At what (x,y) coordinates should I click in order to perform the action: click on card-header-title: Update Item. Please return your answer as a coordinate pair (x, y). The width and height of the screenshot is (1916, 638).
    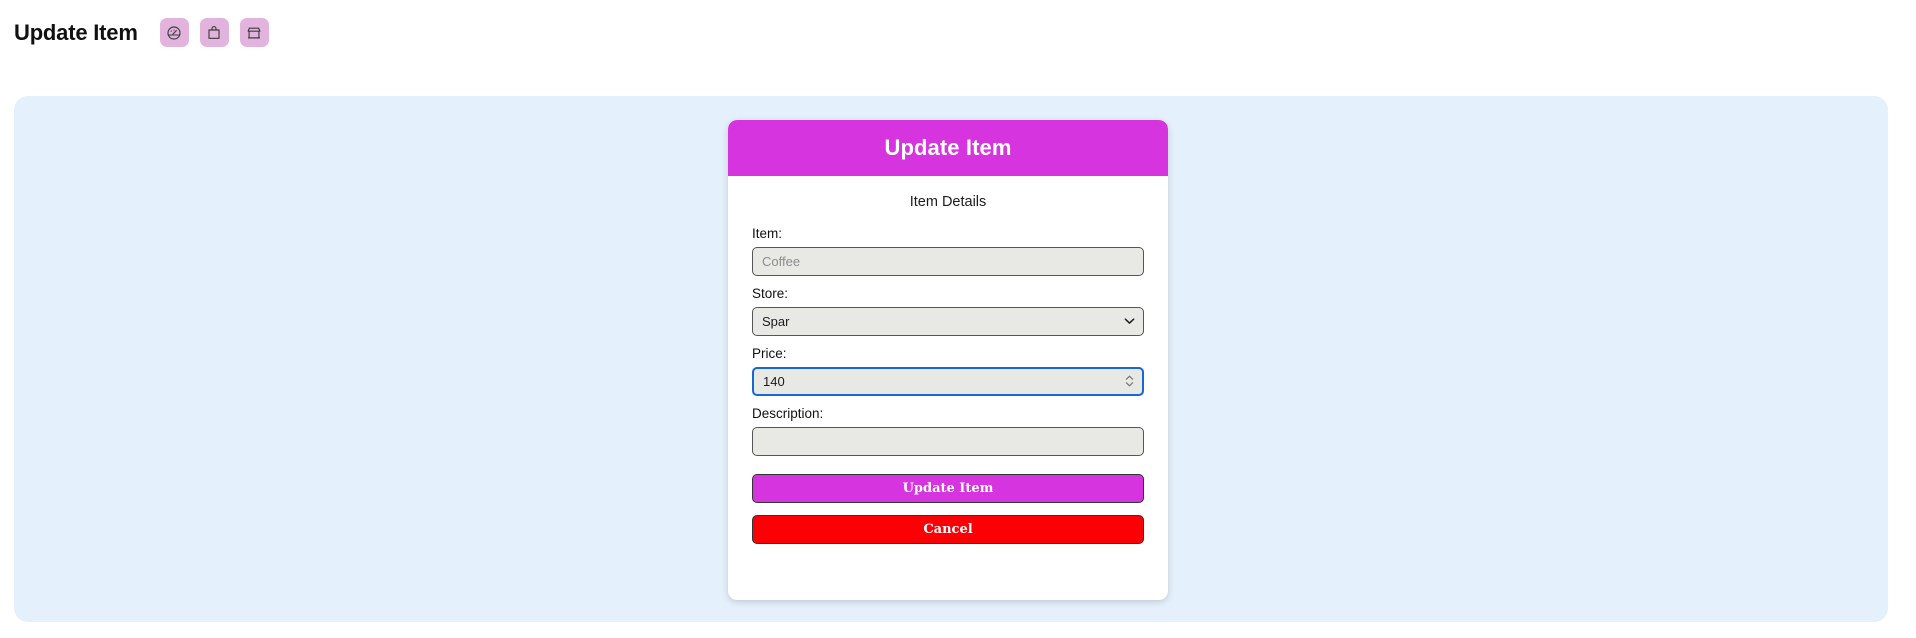
    Looking at the image, I should click on (948, 147).